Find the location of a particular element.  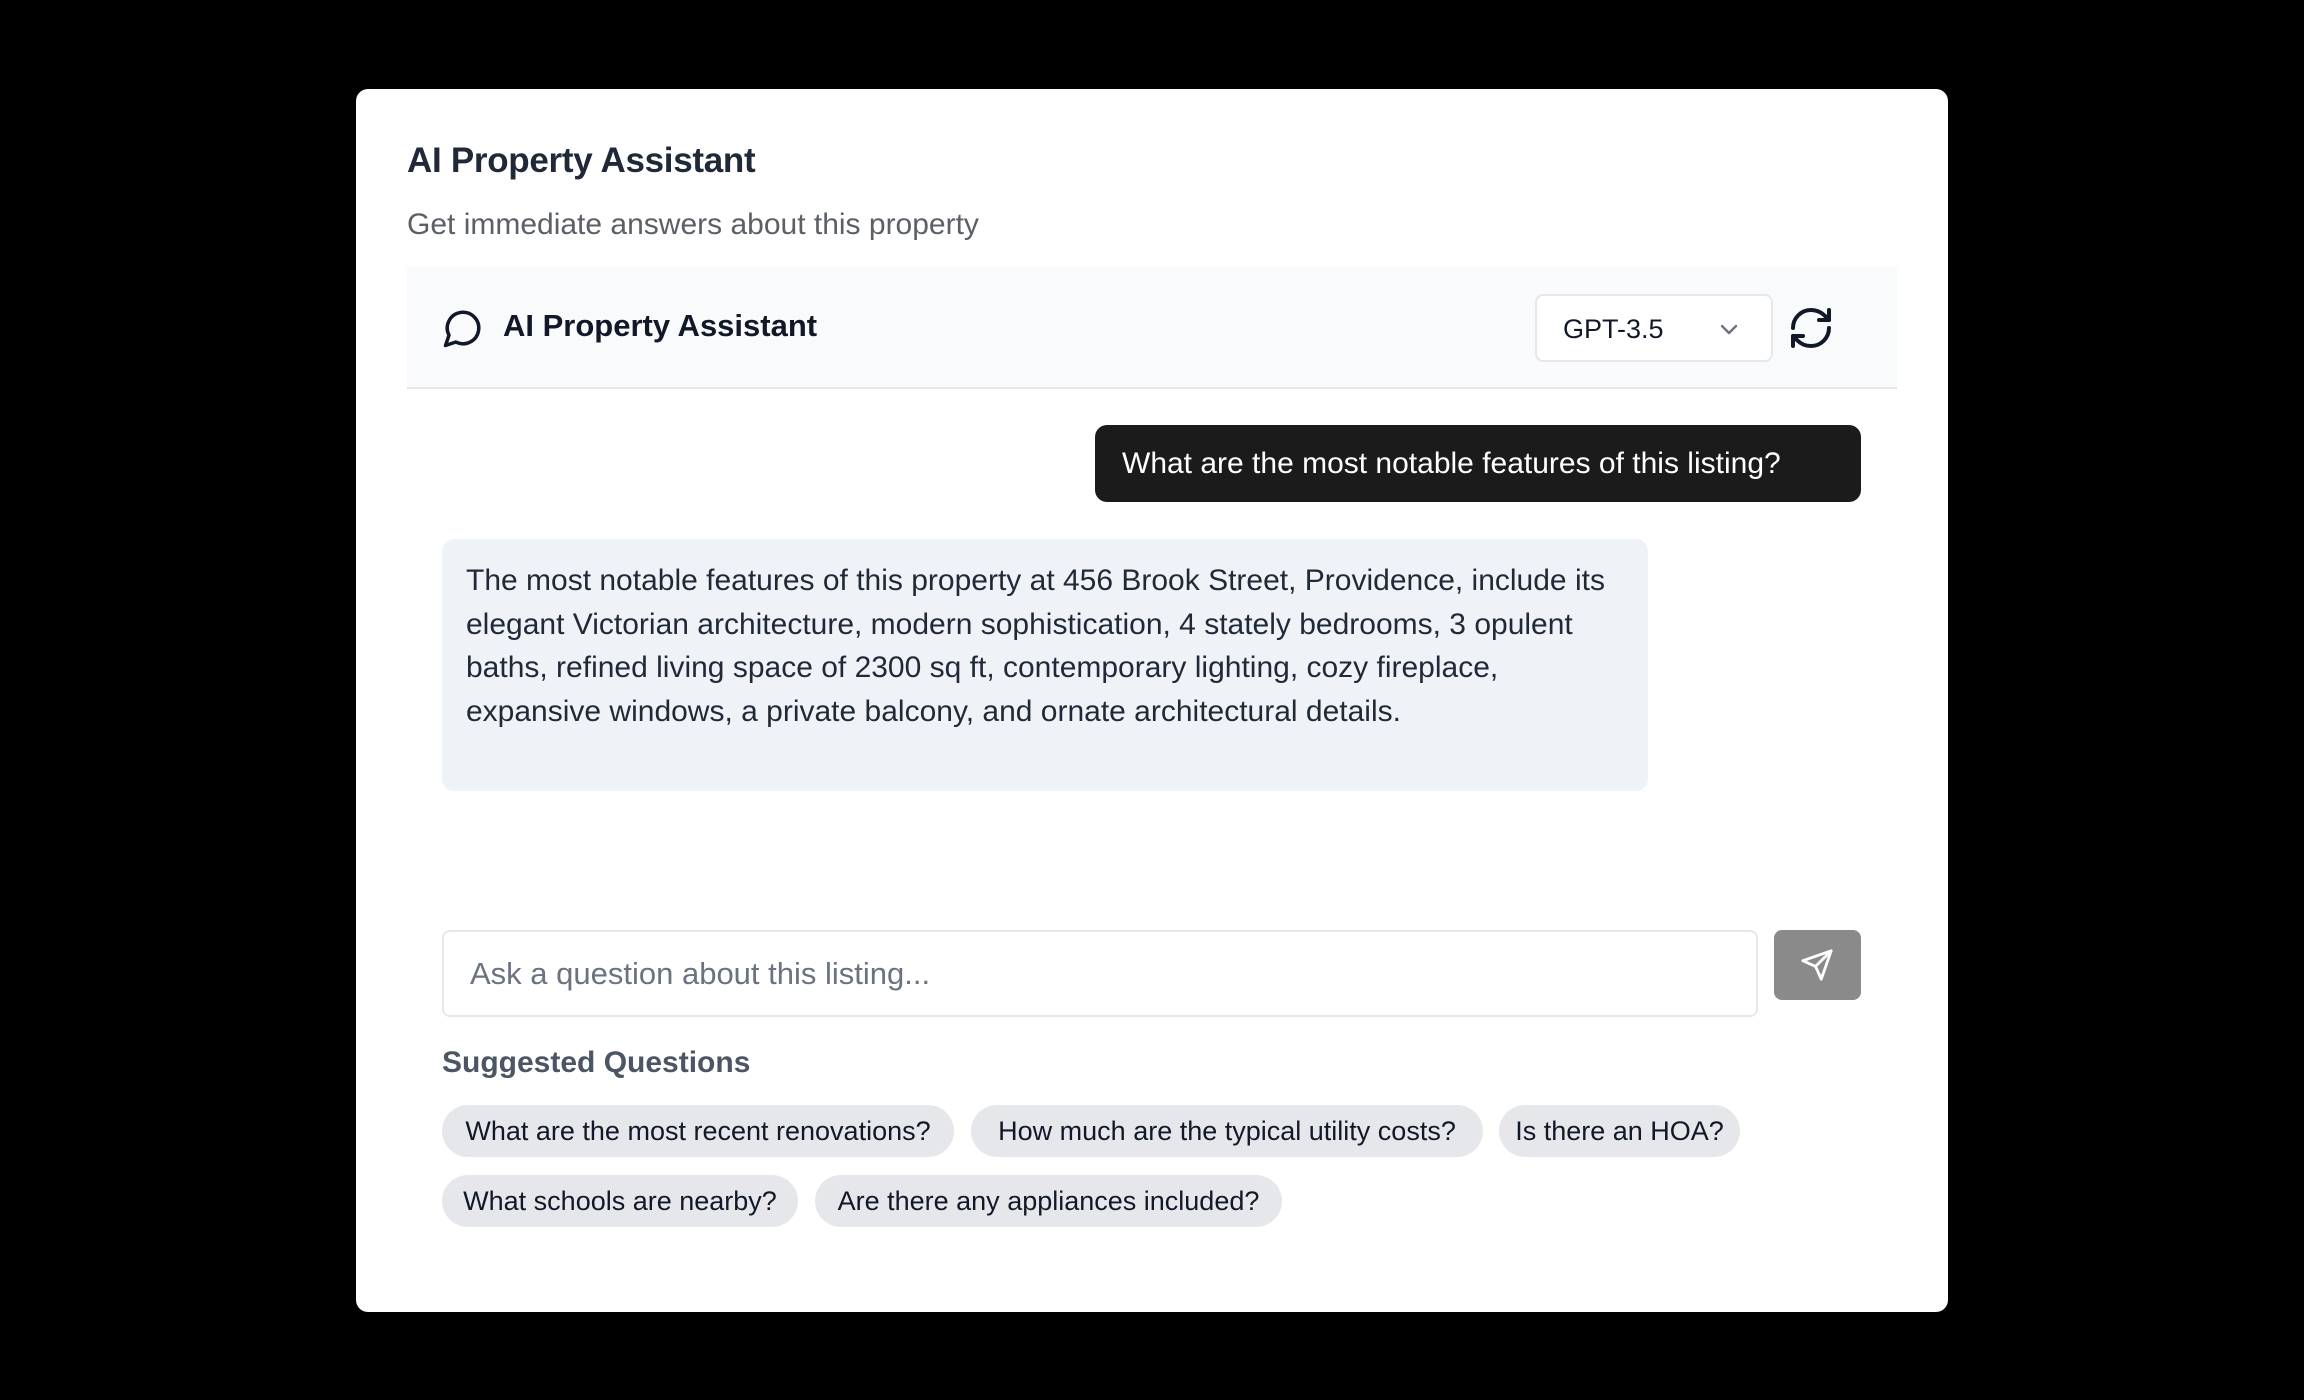

card-title: AI Property Assistant is located at coordinates (581, 160).